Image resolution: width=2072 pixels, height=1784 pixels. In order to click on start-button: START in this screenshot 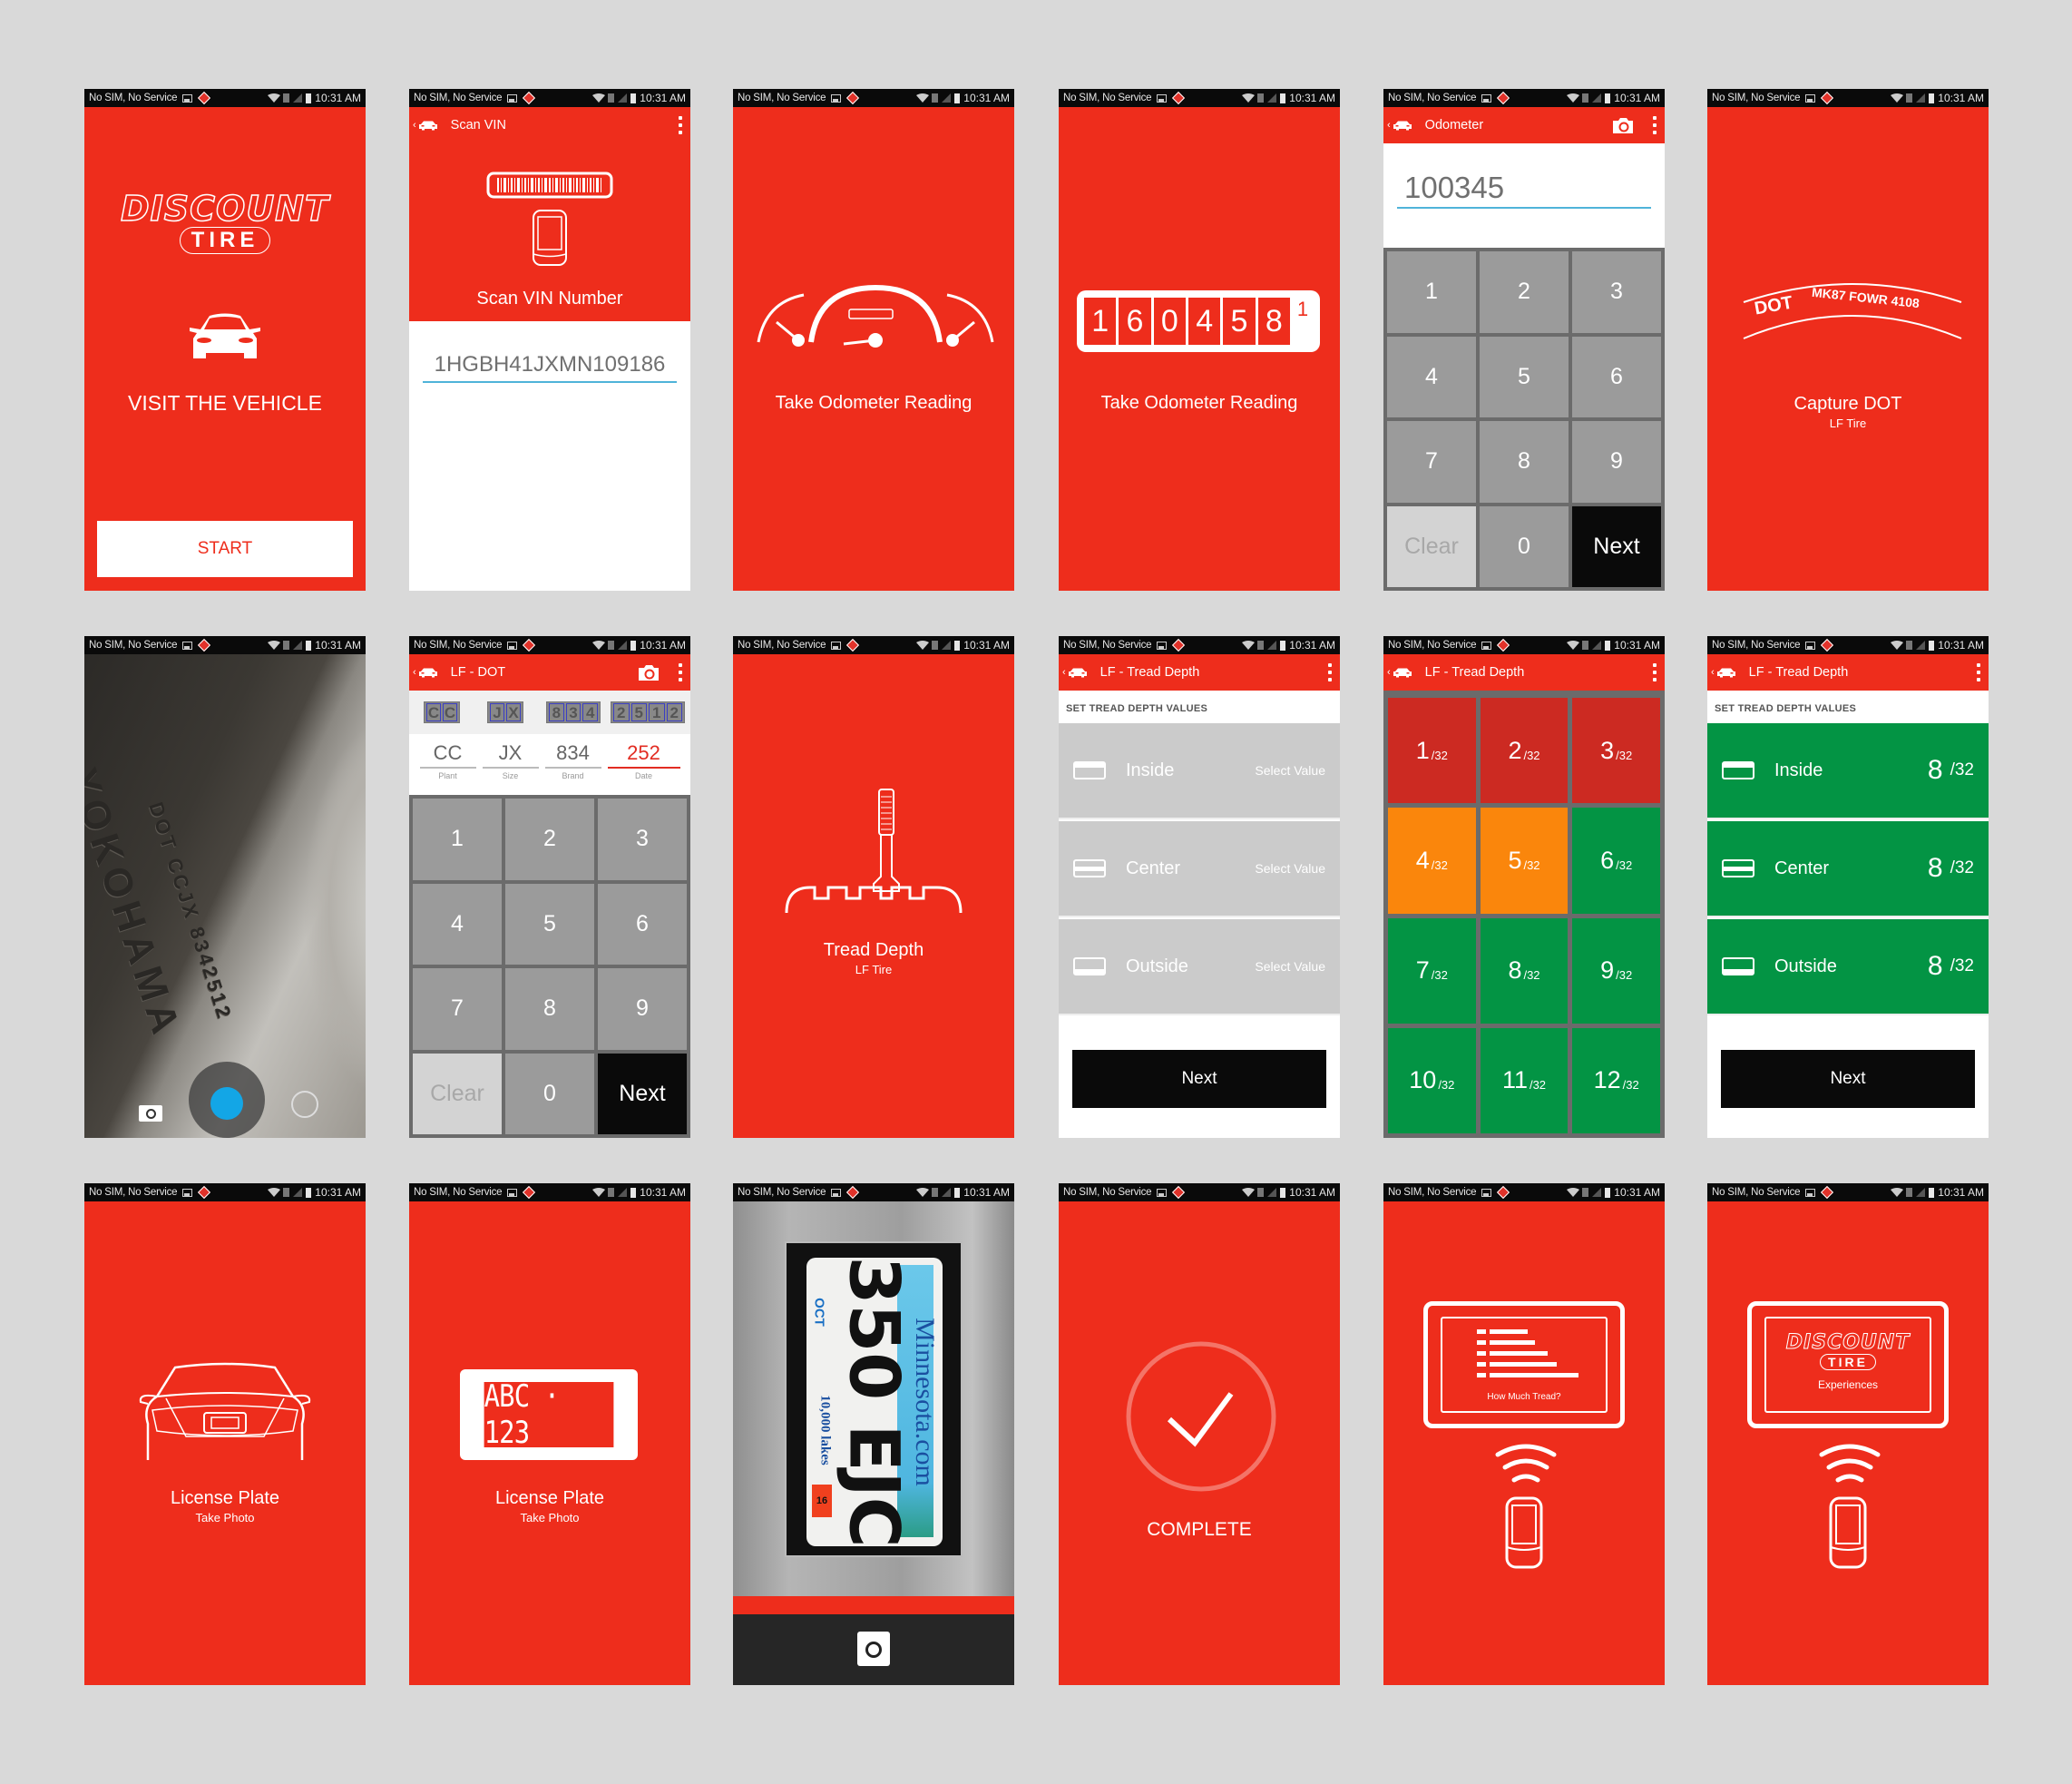, I will do `click(225, 549)`.